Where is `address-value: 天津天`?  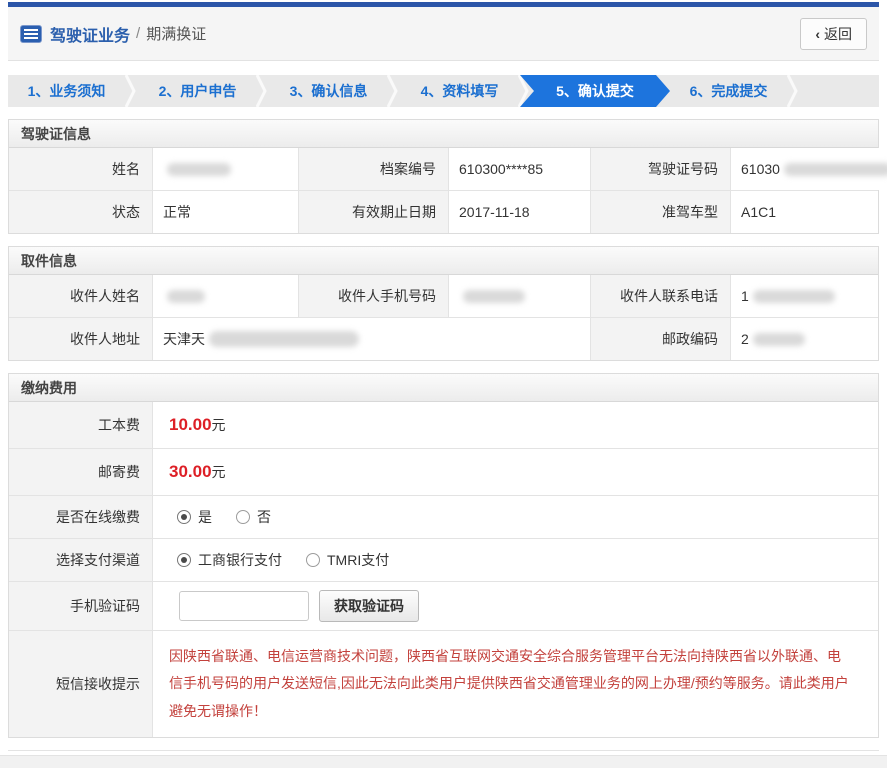
address-value: 天津天 is located at coordinates (372, 339).